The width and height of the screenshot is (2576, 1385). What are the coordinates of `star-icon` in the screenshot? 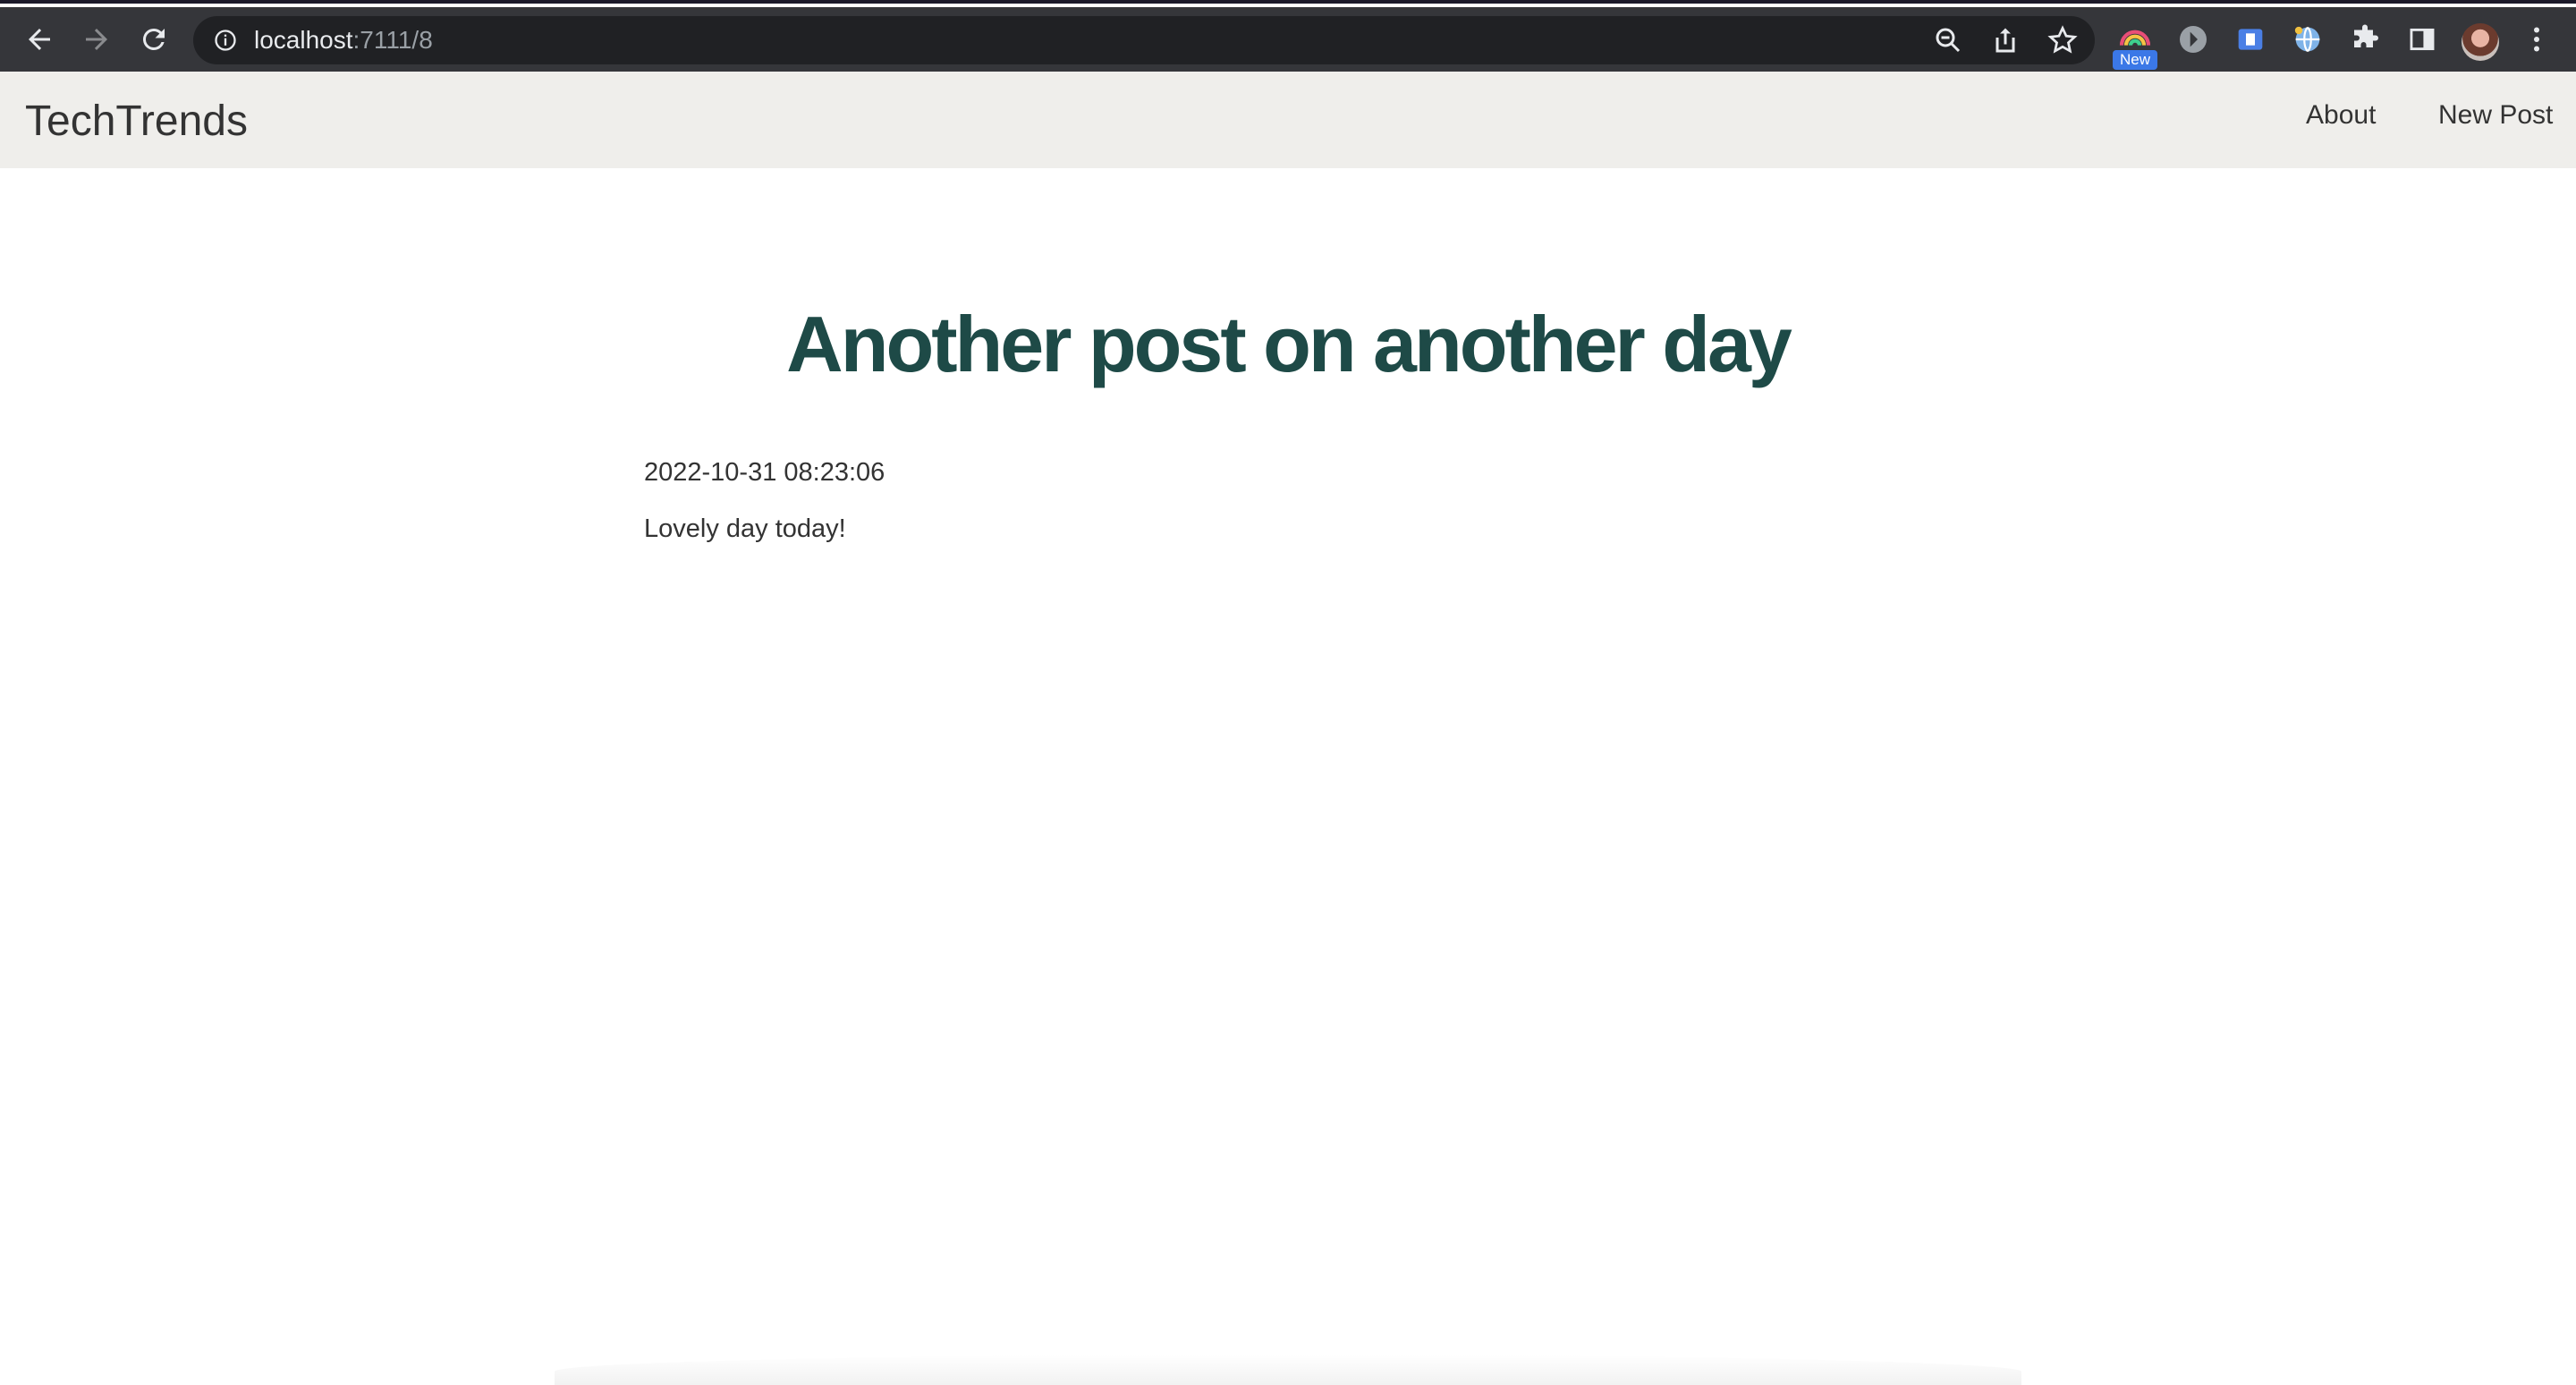 It's located at (2062, 40).